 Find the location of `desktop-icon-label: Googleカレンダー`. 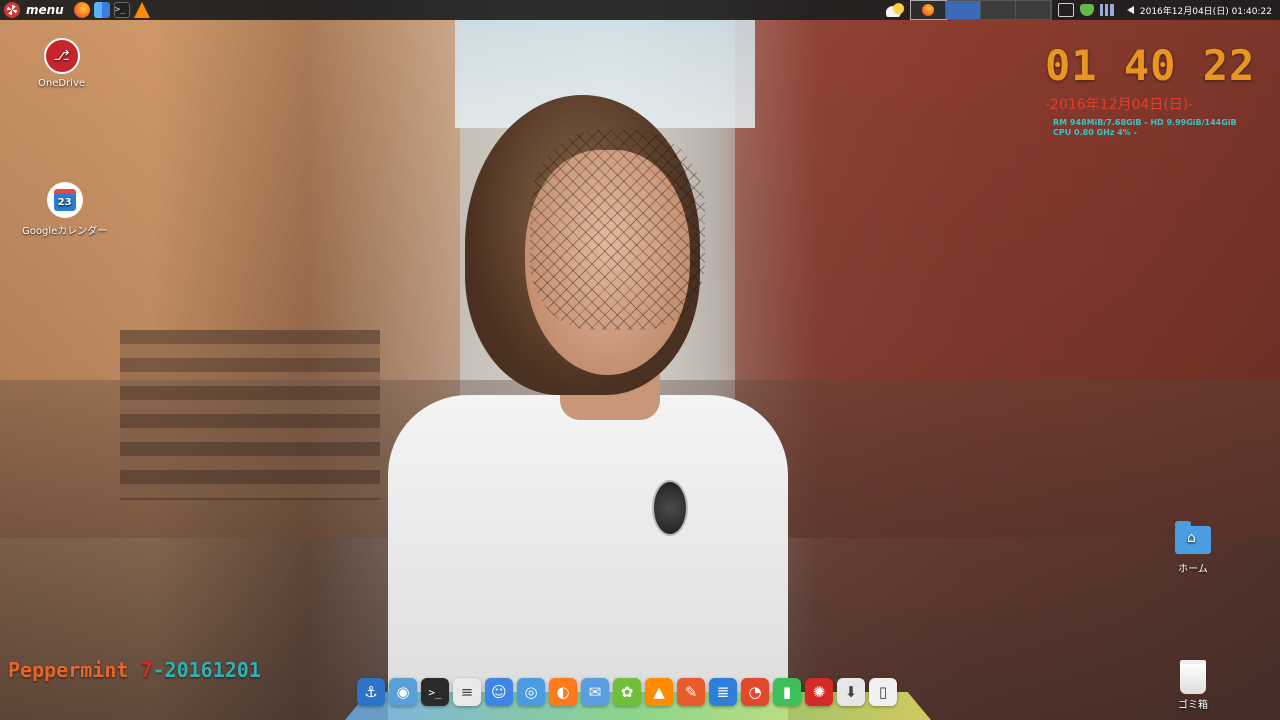

desktop-icon-label: Googleカレンダー is located at coordinates (65, 231).